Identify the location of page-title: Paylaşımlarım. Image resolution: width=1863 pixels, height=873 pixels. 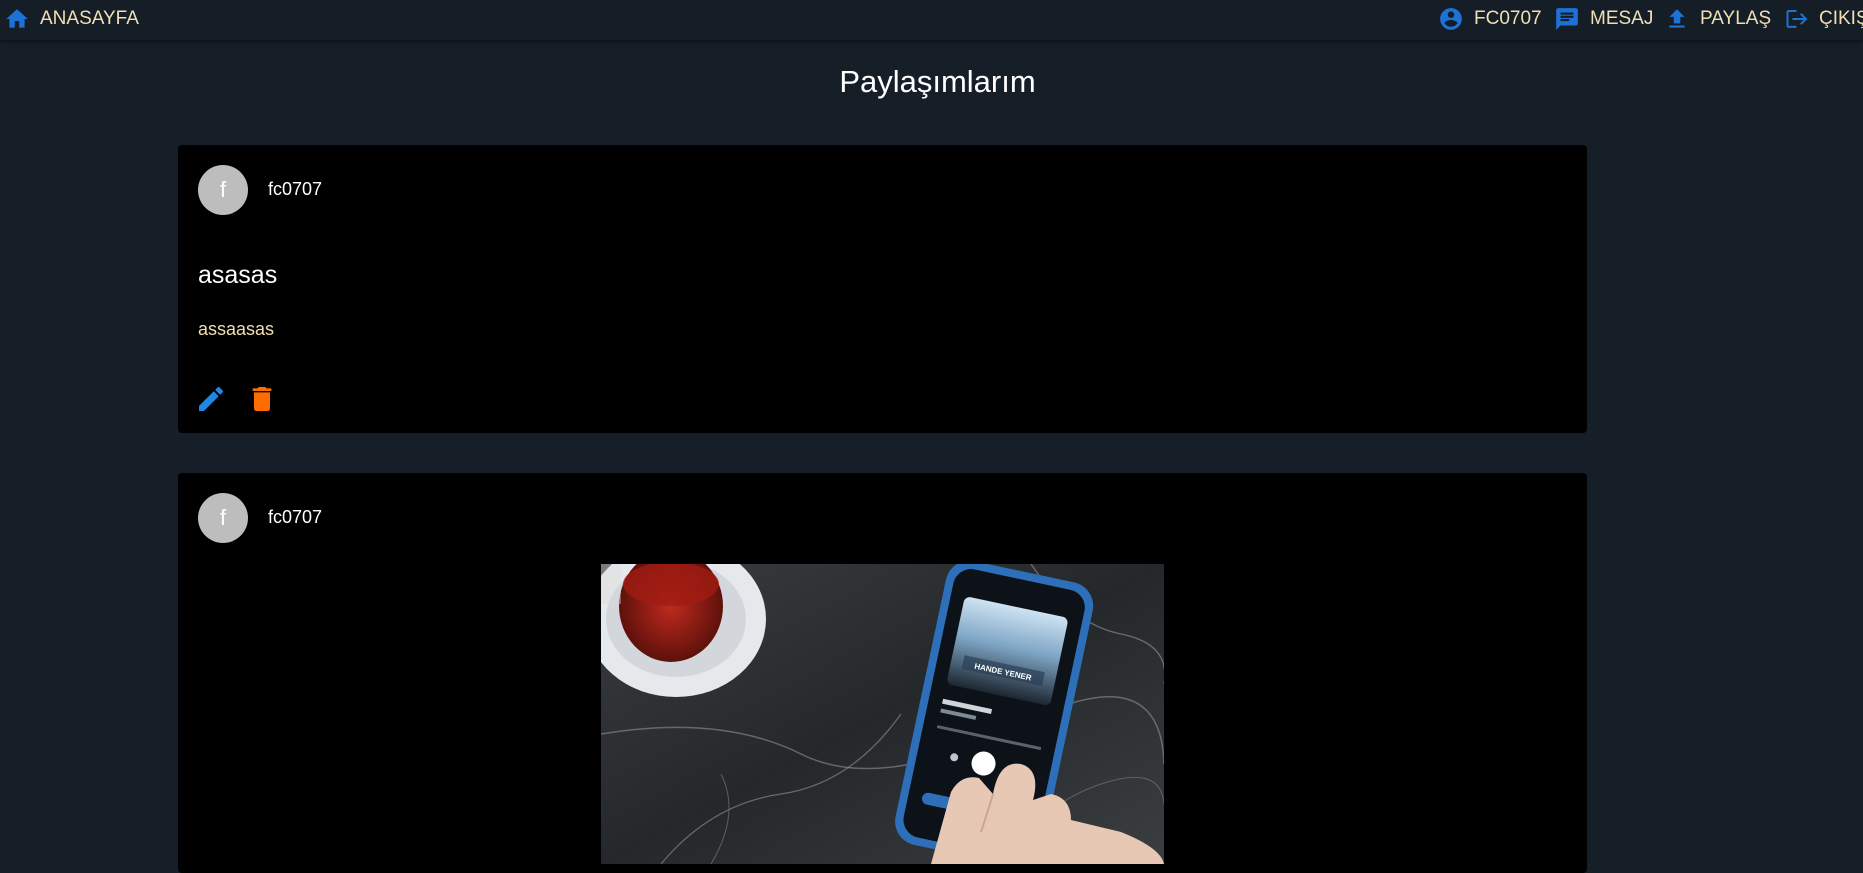
(937, 81).